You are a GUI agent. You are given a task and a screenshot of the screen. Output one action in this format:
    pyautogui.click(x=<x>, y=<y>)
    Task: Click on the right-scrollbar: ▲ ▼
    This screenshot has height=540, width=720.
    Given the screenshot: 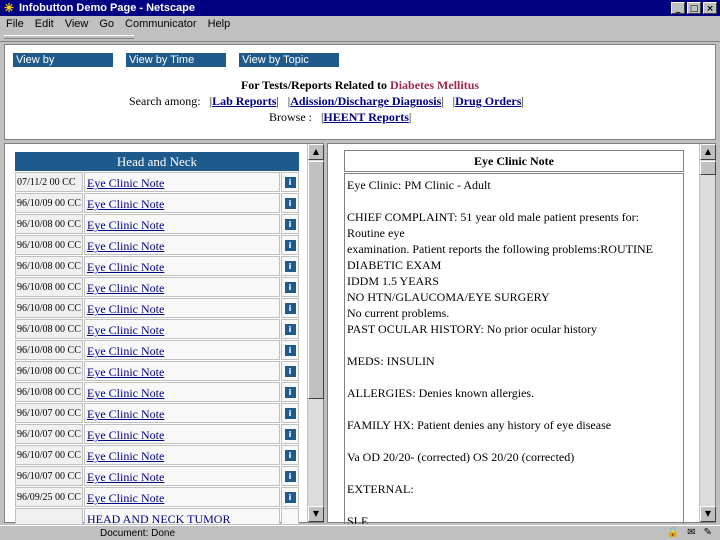 What is the action you would take?
    pyautogui.click(x=707, y=333)
    